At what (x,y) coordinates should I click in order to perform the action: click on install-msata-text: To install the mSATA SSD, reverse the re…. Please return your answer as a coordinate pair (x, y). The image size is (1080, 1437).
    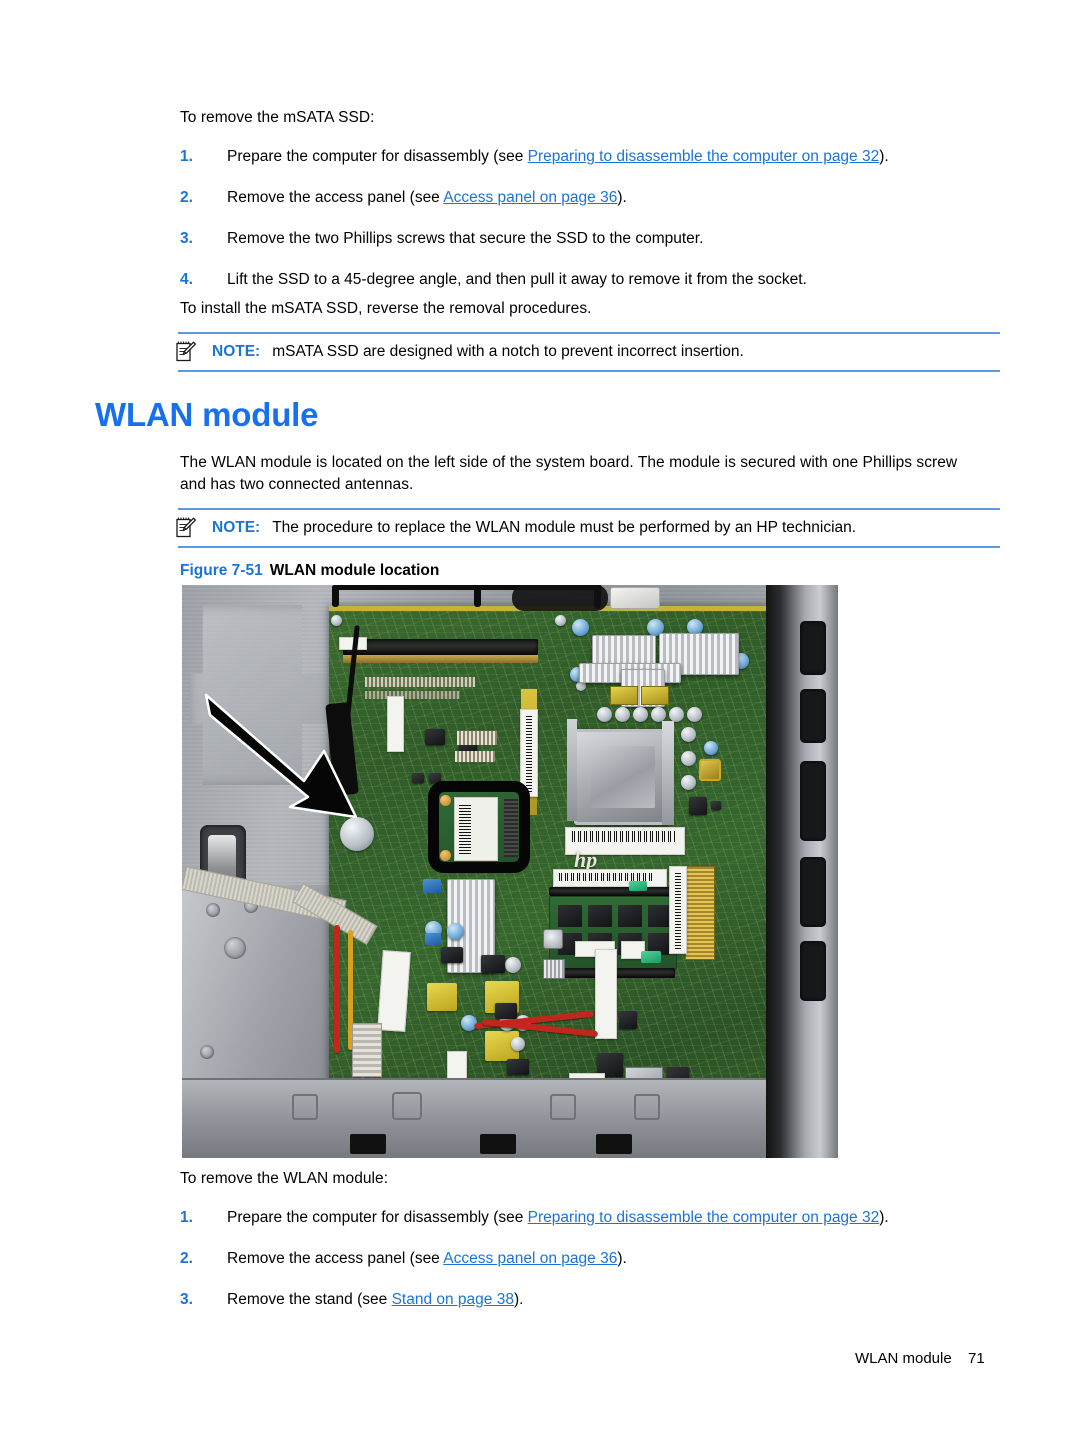
    Looking at the image, I should click on (386, 308).